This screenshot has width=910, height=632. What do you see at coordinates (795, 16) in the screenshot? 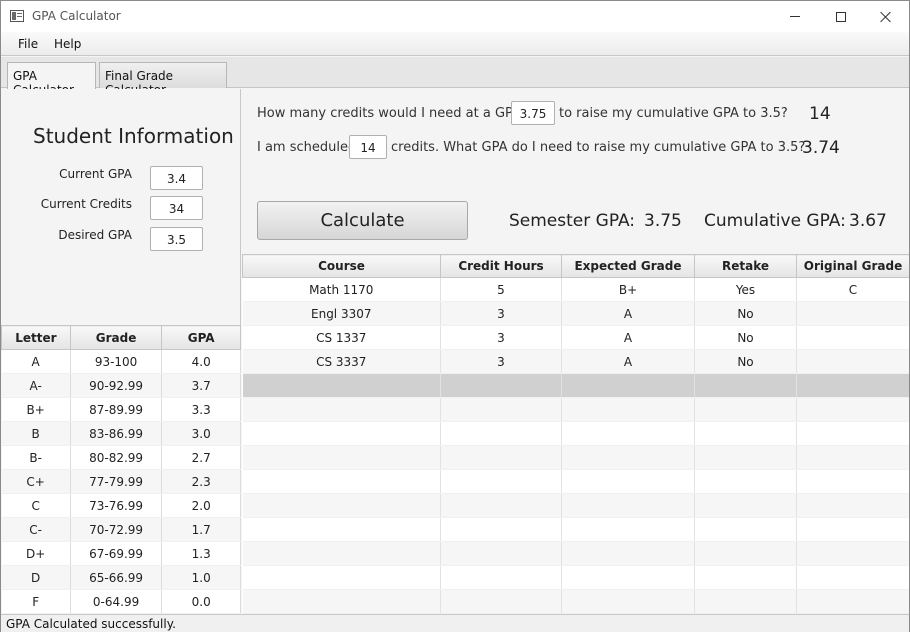
I see `minimize-button` at bounding box center [795, 16].